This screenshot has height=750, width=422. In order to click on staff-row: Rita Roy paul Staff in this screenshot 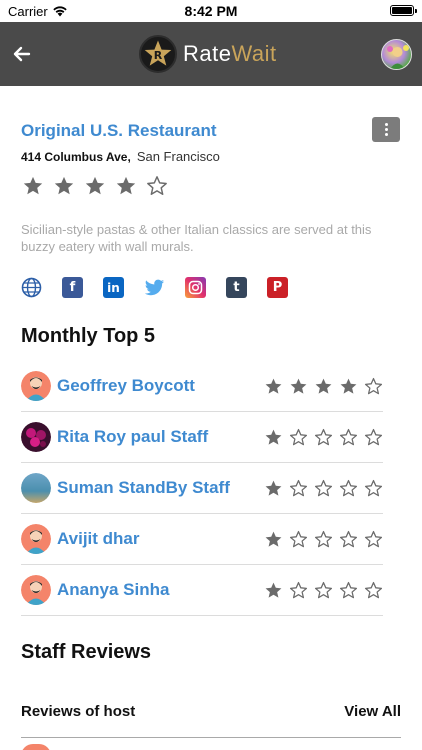, I will do `click(202, 437)`.